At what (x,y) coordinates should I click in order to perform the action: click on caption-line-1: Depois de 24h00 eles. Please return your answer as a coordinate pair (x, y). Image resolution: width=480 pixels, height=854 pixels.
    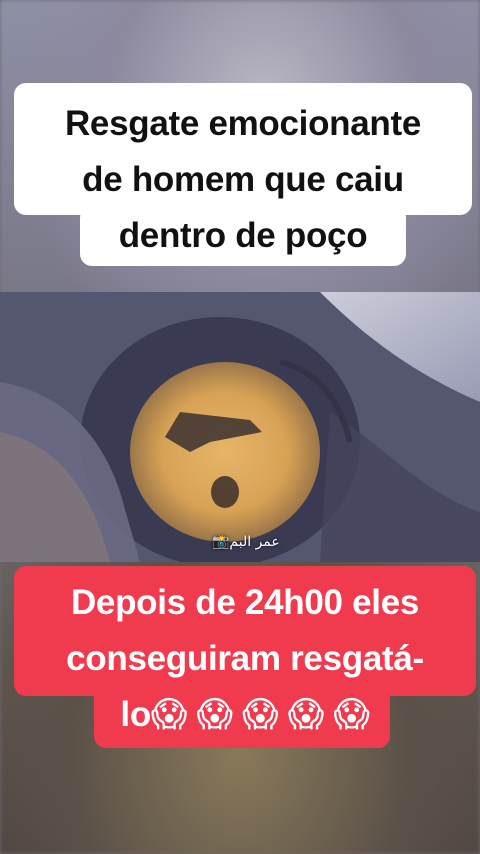
    Looking at the image, I should click on (245, 602).